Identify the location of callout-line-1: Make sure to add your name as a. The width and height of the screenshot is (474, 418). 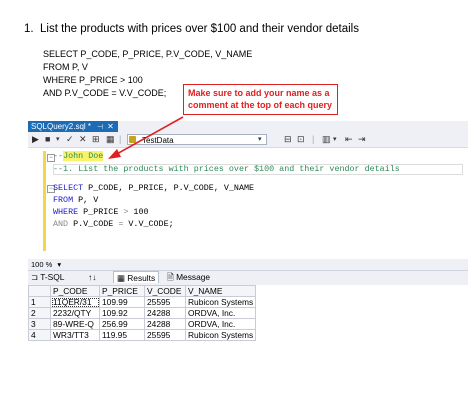
(259, 93).